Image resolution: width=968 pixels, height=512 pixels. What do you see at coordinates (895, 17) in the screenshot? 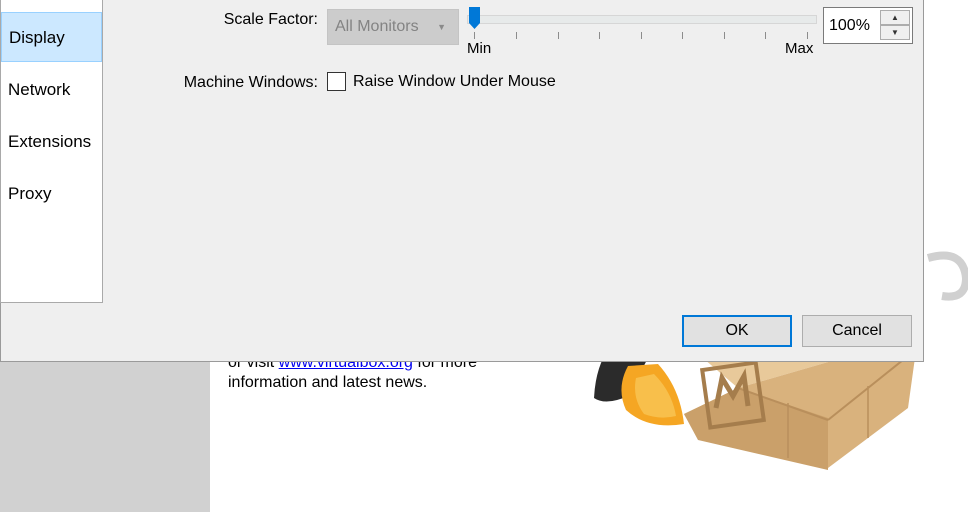
I see `spin-up-icon: ▲` at bounding box center [895, 17].